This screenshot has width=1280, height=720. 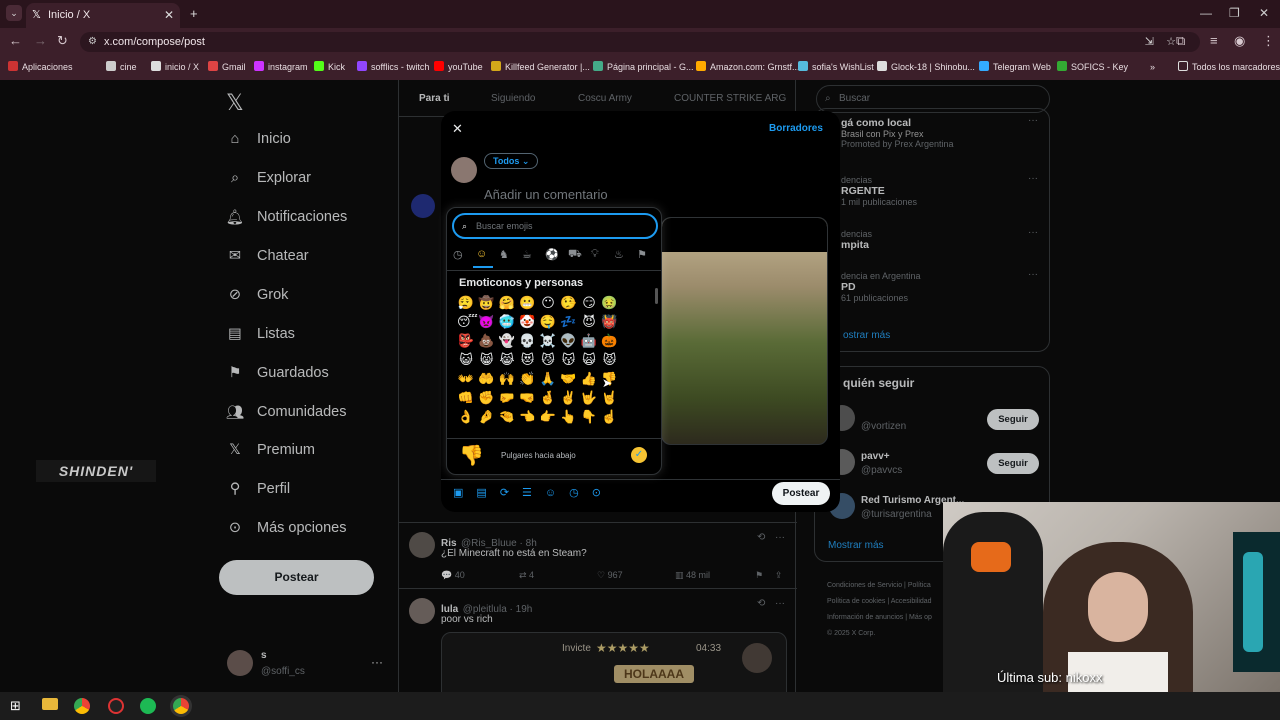 I want to click on bookmarks-overflow-icon: », so click(x=1152, y=67).